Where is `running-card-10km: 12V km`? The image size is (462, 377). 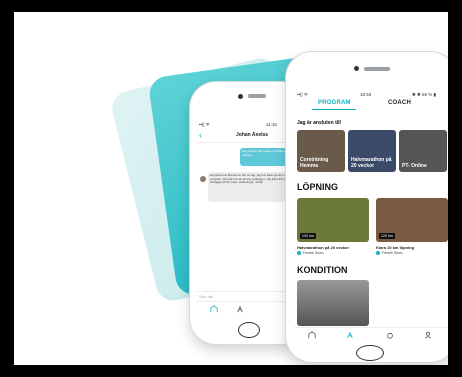 running-card-10km: 12V km is located at coordinates (412, 220).